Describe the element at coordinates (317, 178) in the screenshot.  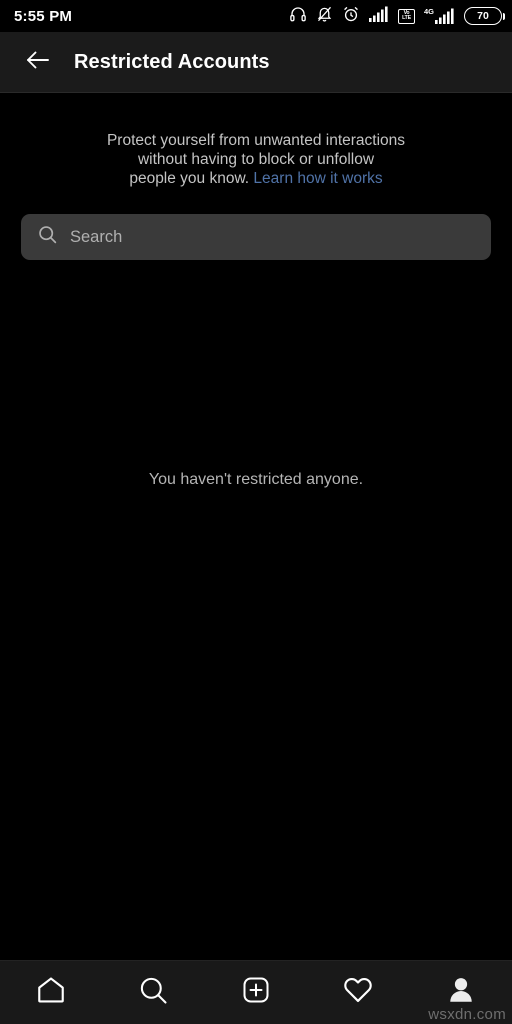
I see `learn-how-it-works-link: Learn how it works` at that location.